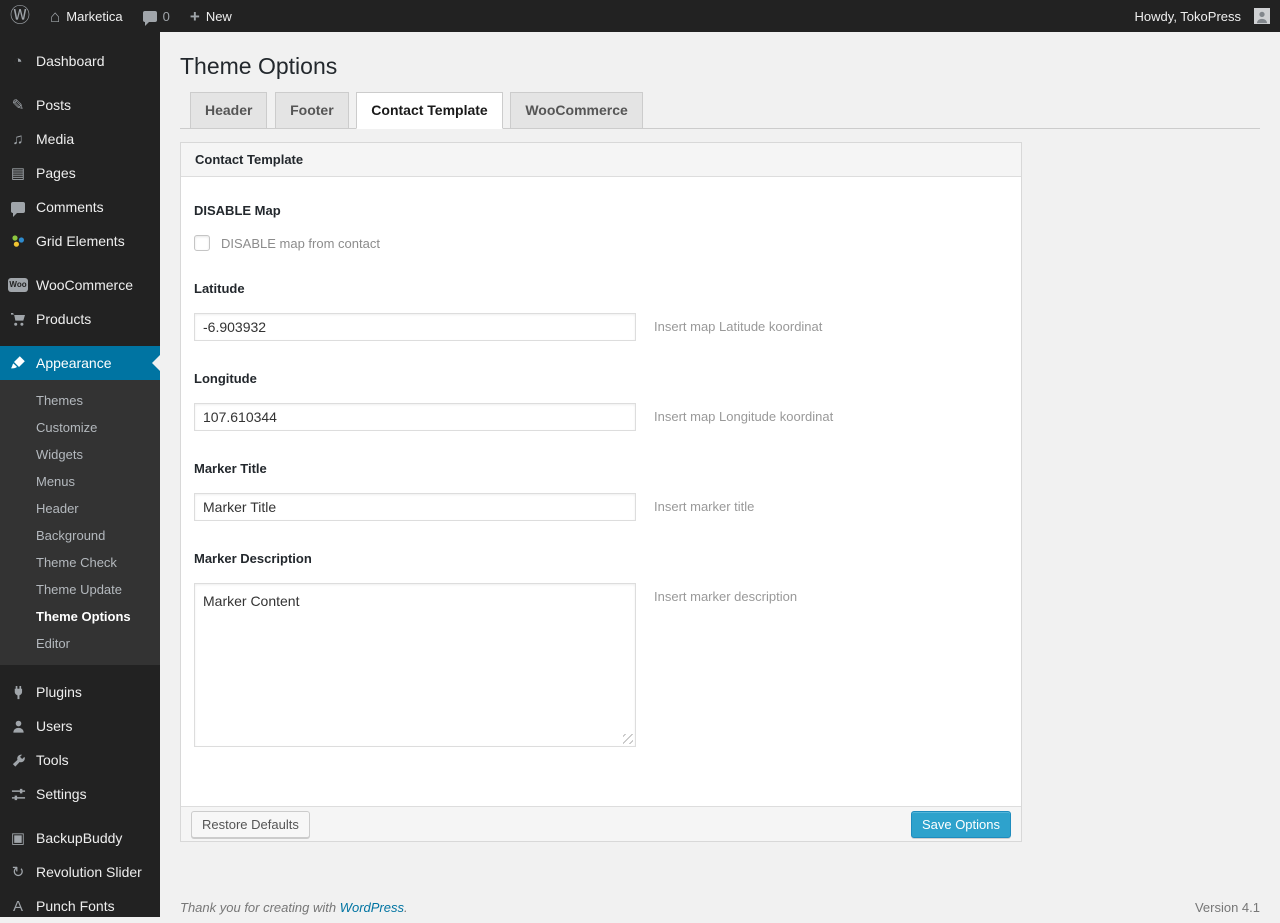 Image resolution: width=1280 pixels, height=923 pixels. What do you see at coordinates (720, 56) in the screenshot?
I see `page-title: Theme Options` at bounding box center [720, 56].